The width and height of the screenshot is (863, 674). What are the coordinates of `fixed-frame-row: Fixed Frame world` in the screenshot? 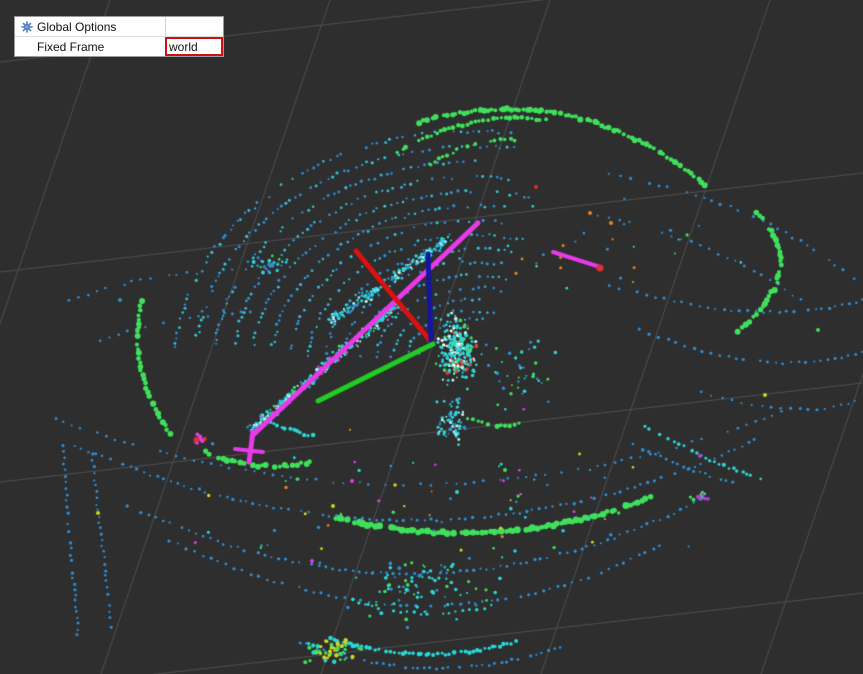 It's located at (119, 46).